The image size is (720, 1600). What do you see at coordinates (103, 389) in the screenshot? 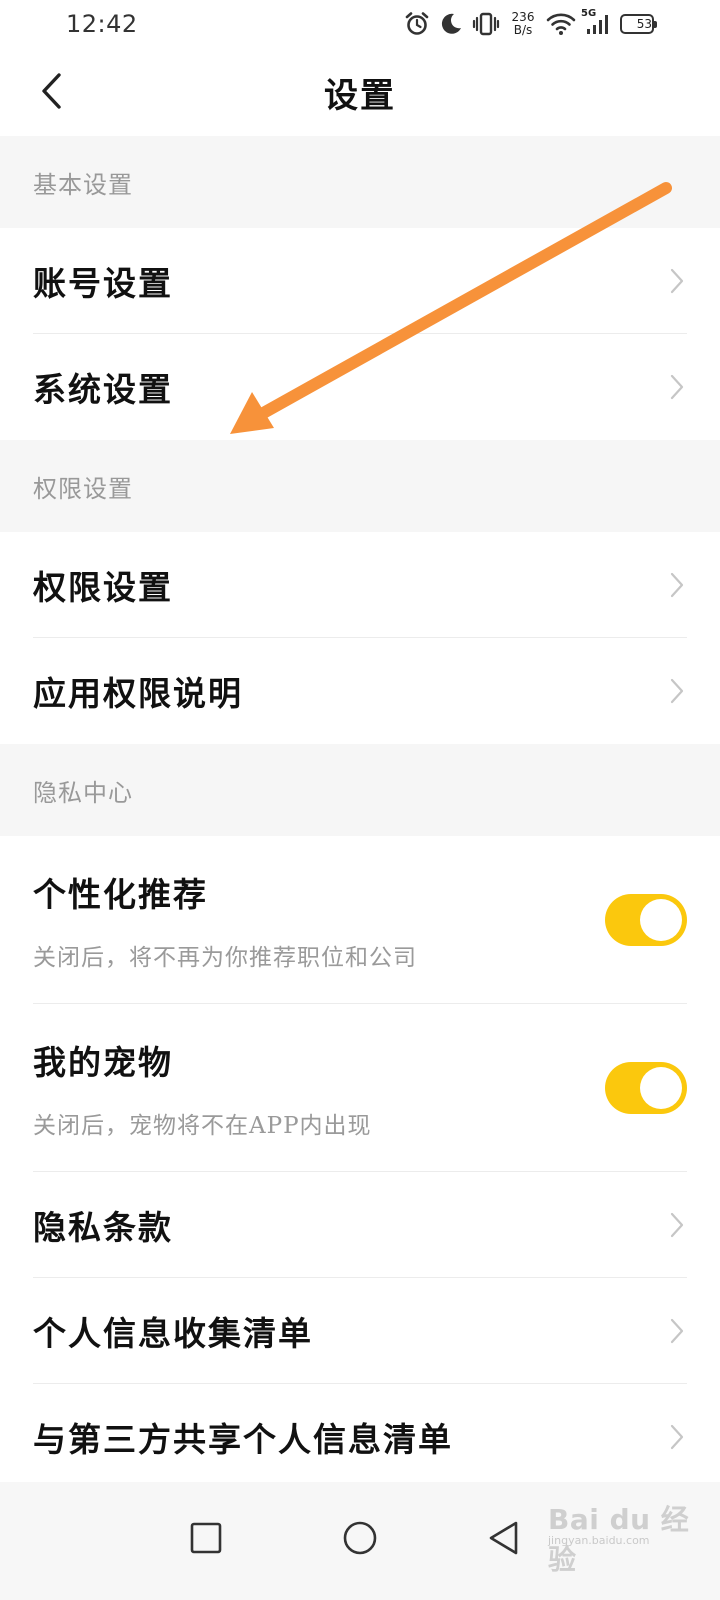
I see `row-label: 系统设置` at bounding box center [103, 389].